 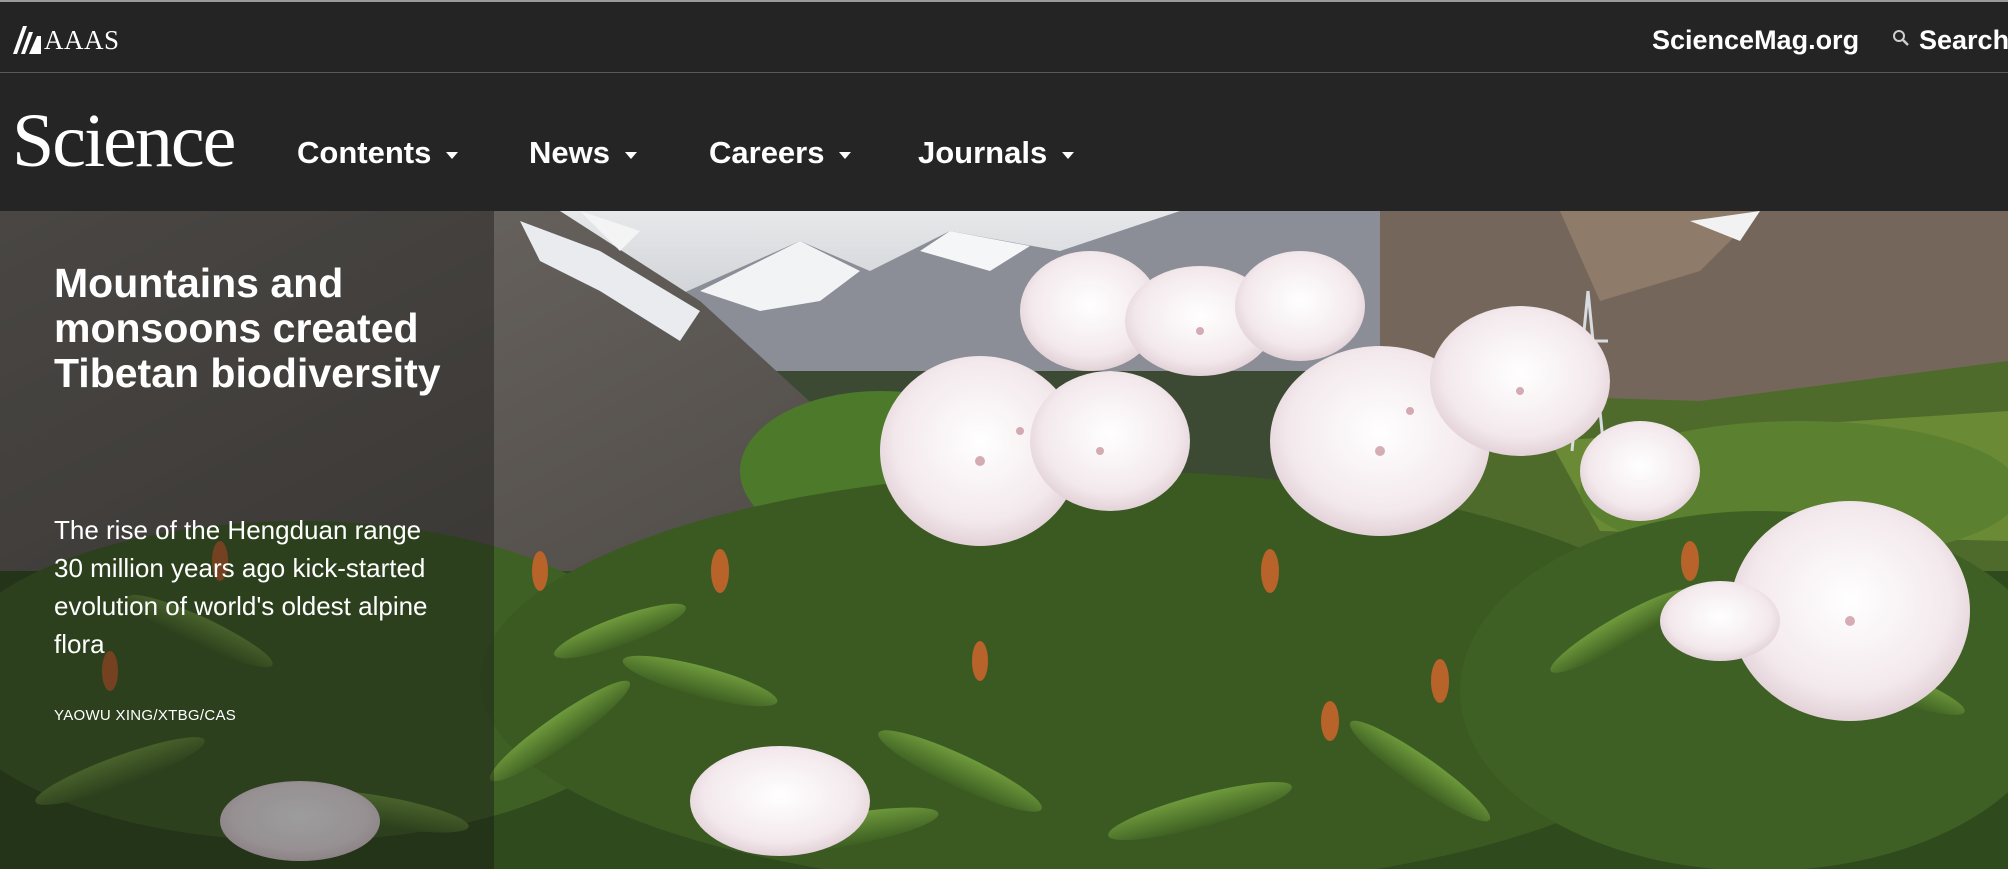 I want to click on image-credit: YAOWU XING/XTBG/CAS, so click(x=145, y=715).